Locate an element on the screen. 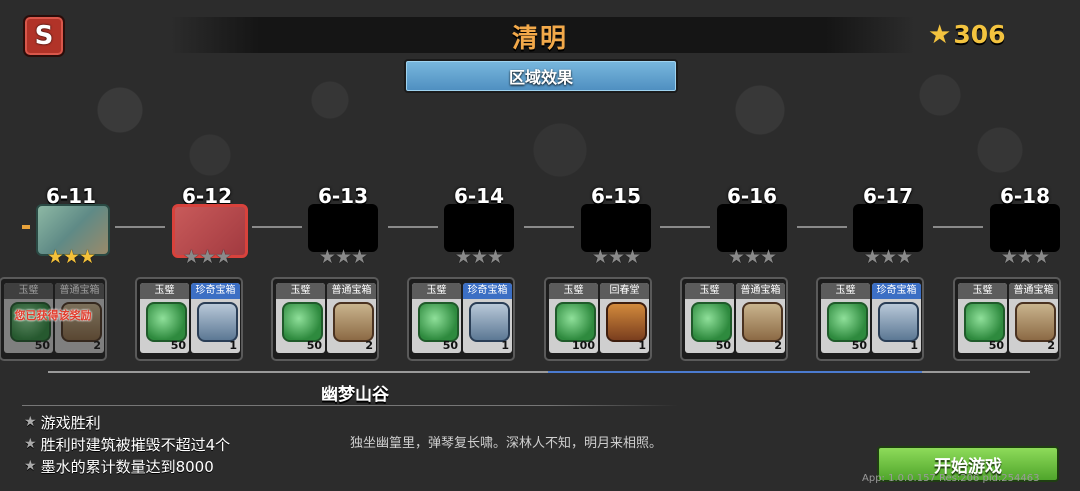 The height and width of the screenshot is (491, 1080). star-icon: ★ is located at coordinates (940, 34).